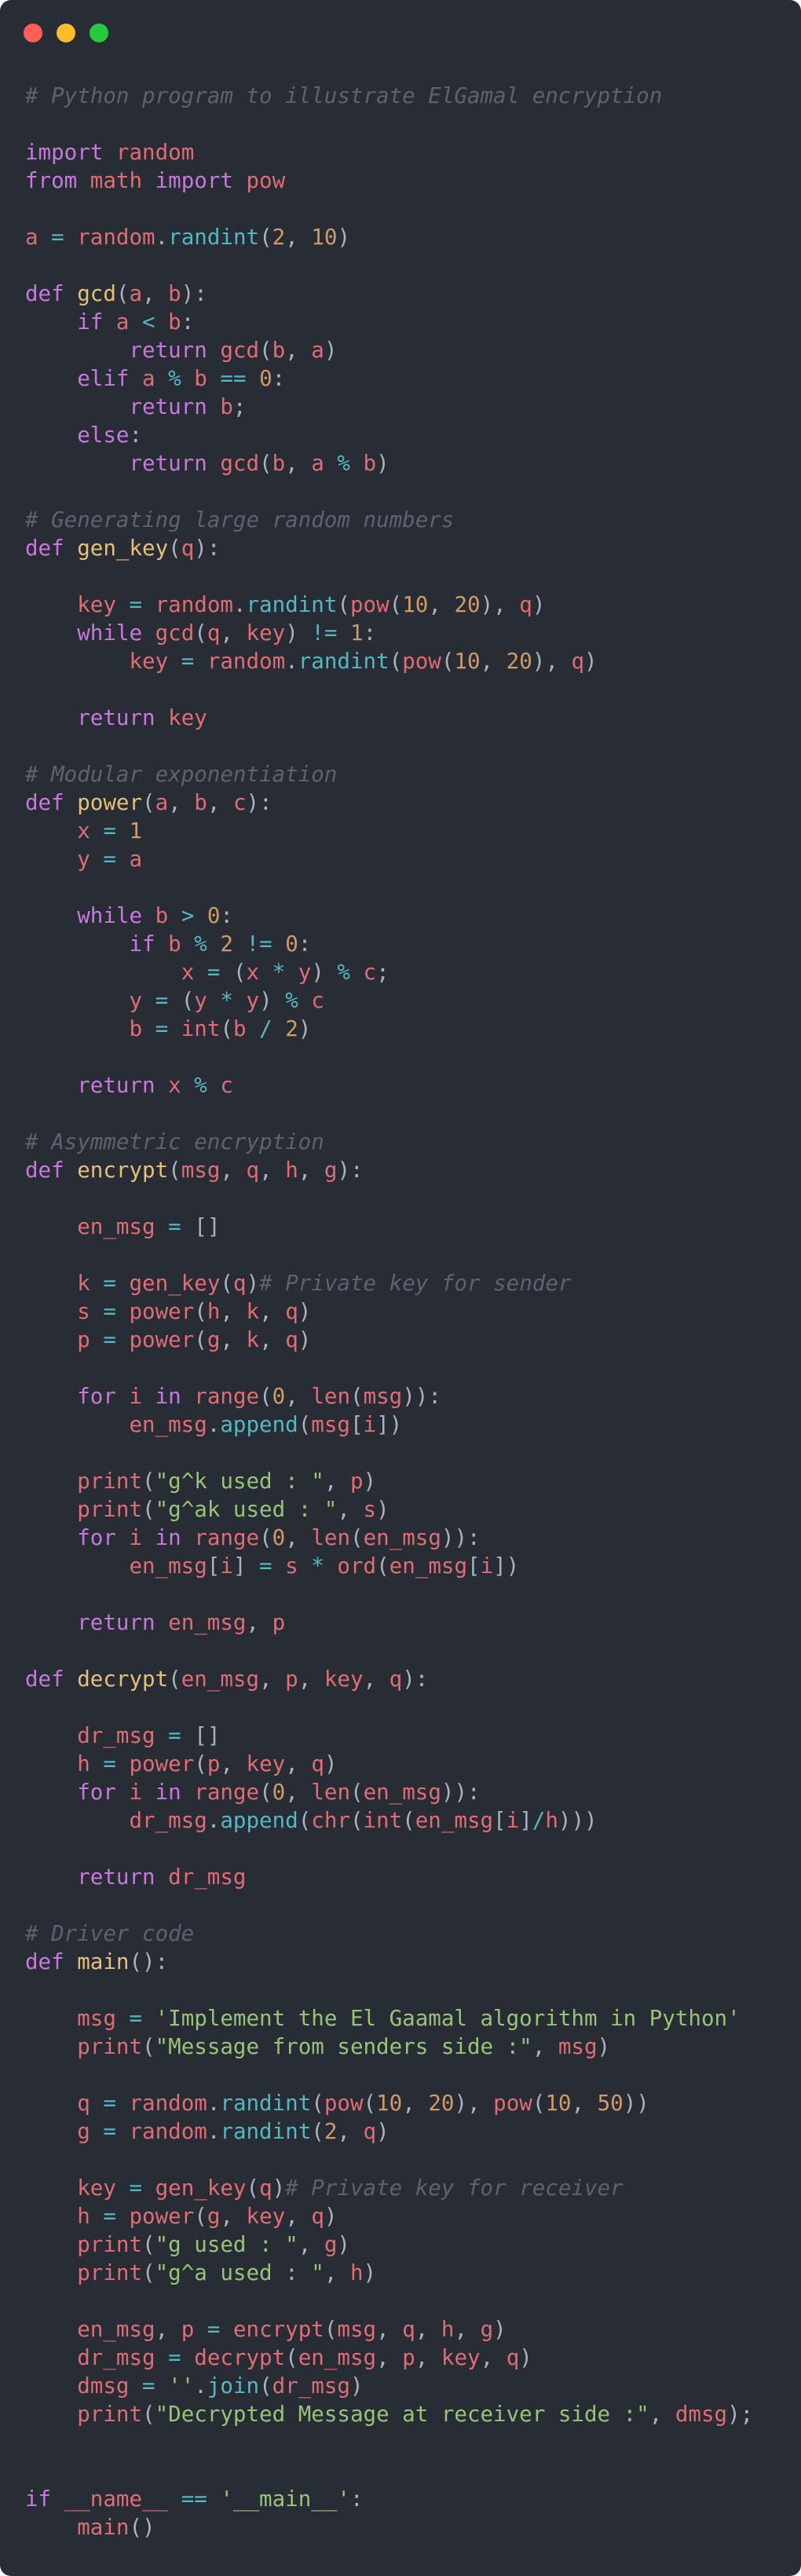  What do you see at coordinates (136, 294) in the screenshot?
I see `code-token-var: a` at bounding box center [136, 294].